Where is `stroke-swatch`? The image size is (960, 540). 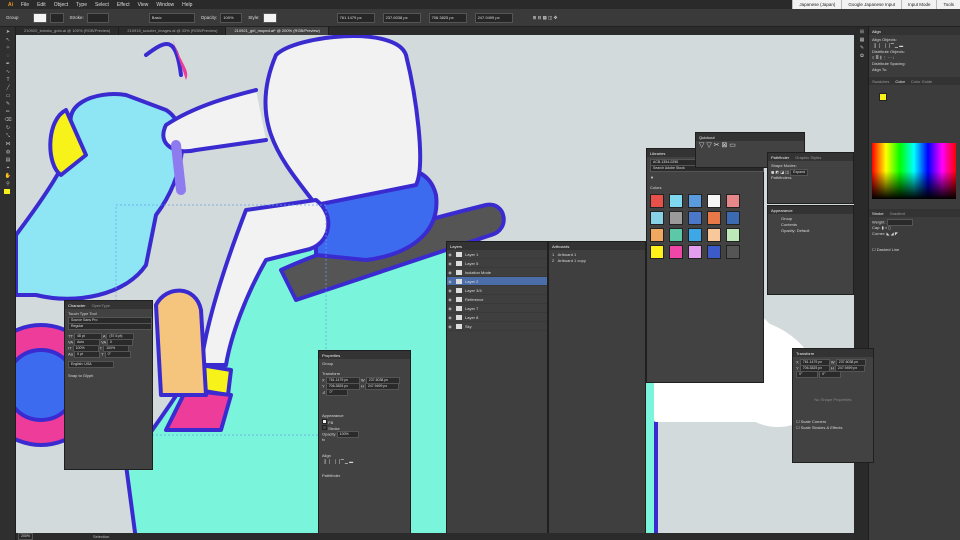 stroke-swatch is located at coordinates (56, 17).